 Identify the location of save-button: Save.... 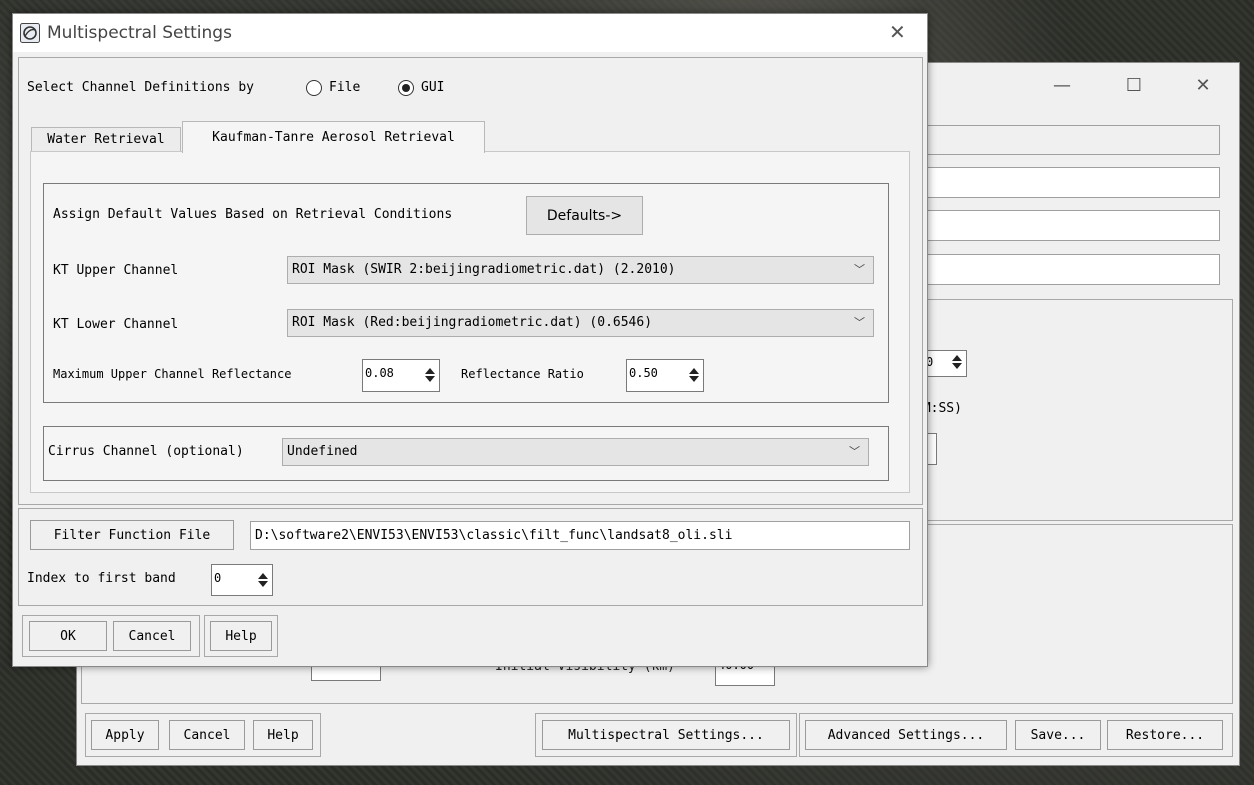
(1058, 735).